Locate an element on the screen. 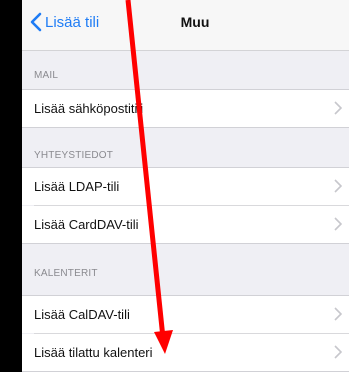 This screenshot has height=372, width=349. section-header-contacts: YHTEYSTIEDOT is located at coordinates (74, 155).